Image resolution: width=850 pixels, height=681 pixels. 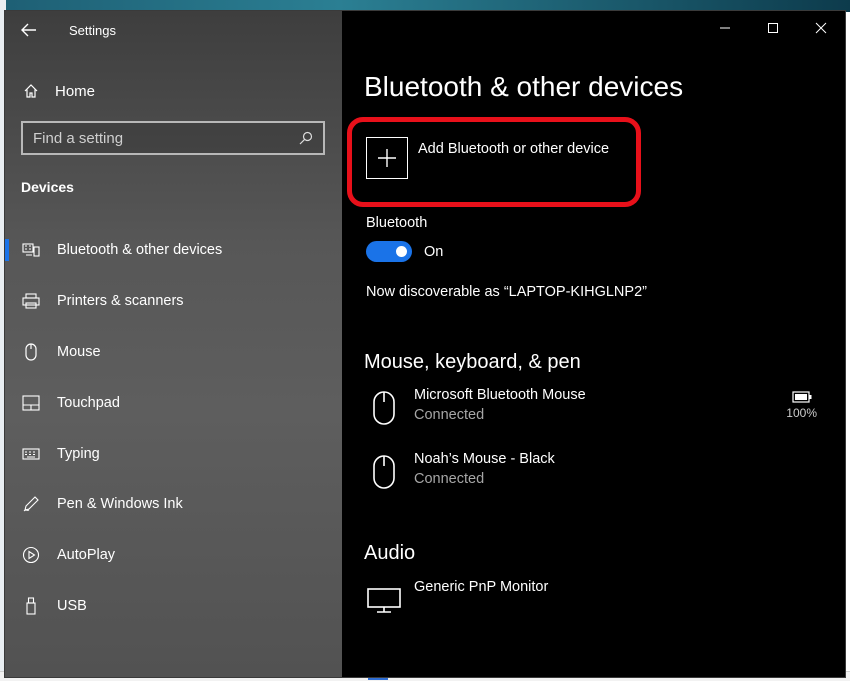 I want to click on sidebar-item-label: Pen & Windows Ink, so click(x=120, y=504).